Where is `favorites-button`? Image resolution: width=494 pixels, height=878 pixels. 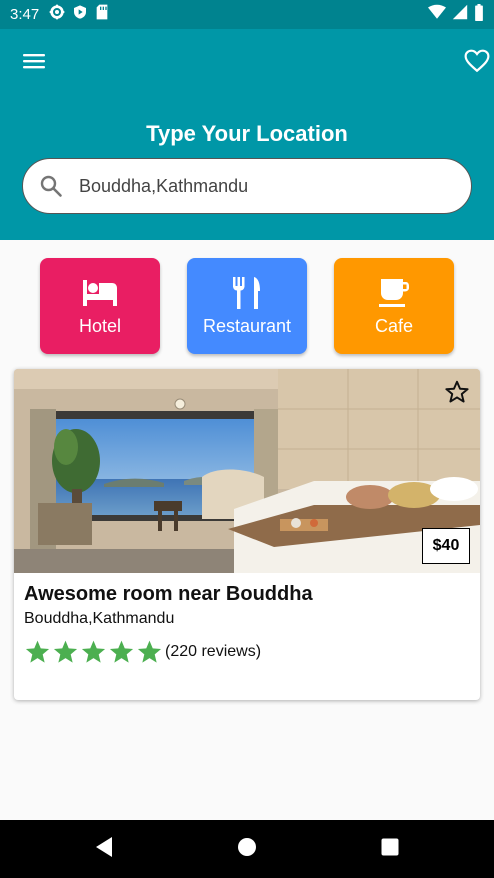
favorites-button is located at coordinates (477, 63).